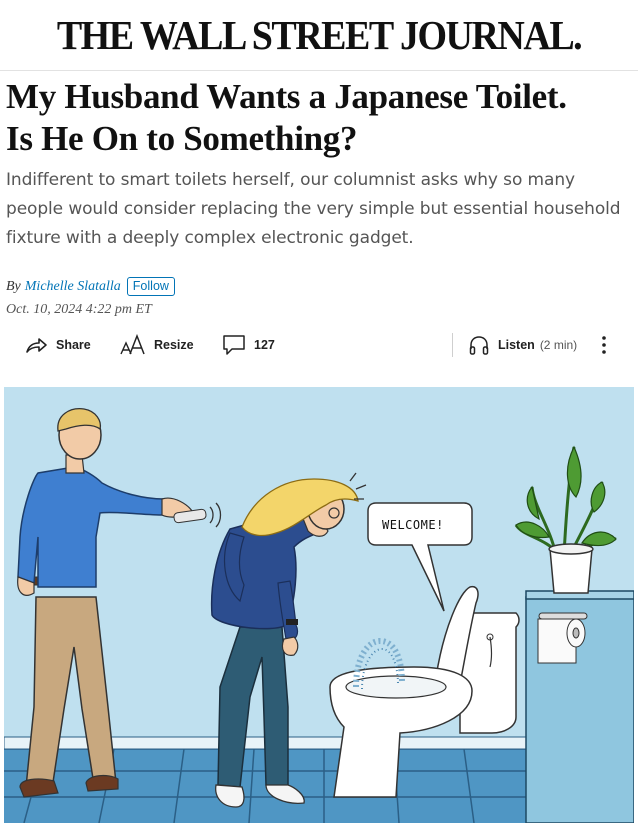  I want to click on share-button: Share, so click(57, 345).